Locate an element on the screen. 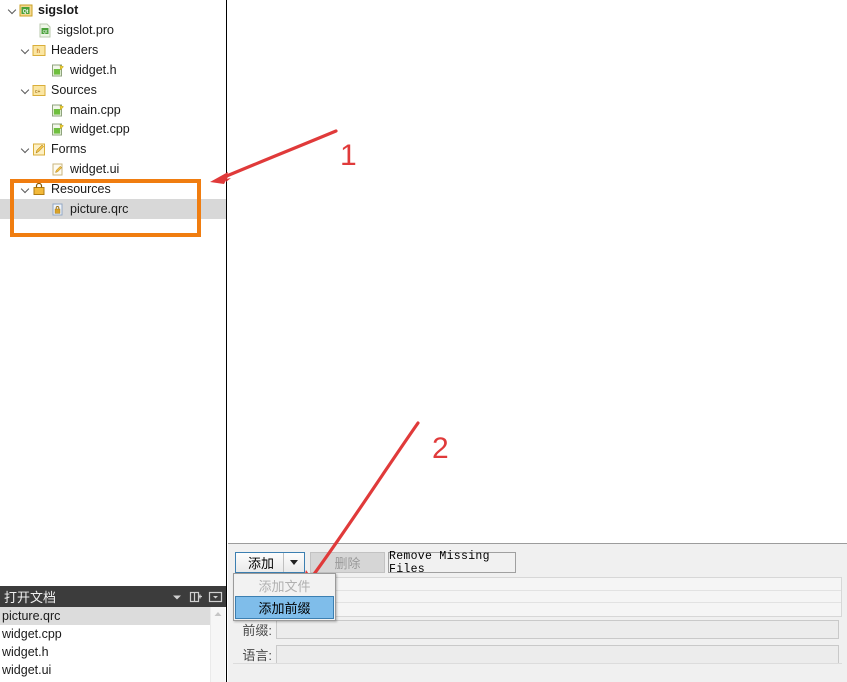  menu-item-add-prefix: 添加前缀 is located at coordinates (284, 607).